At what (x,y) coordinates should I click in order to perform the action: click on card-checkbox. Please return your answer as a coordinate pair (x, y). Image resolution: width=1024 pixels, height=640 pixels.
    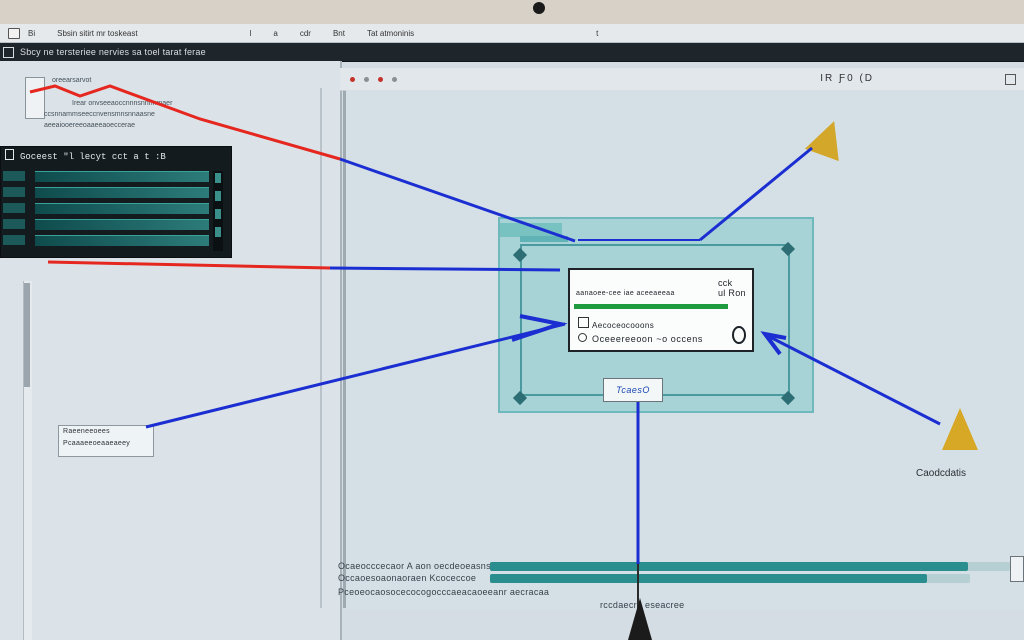
    Looking at the image, I should click on (583, 322).